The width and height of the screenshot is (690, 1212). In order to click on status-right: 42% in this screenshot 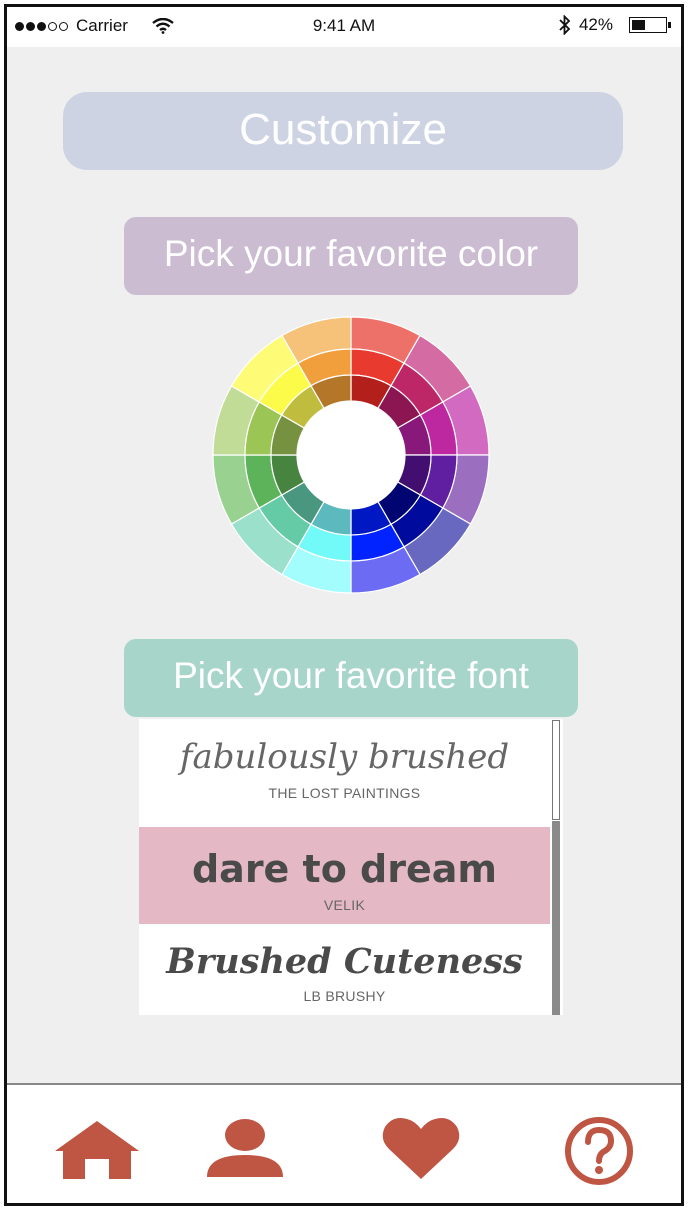, I will do `click(615, 25)`.